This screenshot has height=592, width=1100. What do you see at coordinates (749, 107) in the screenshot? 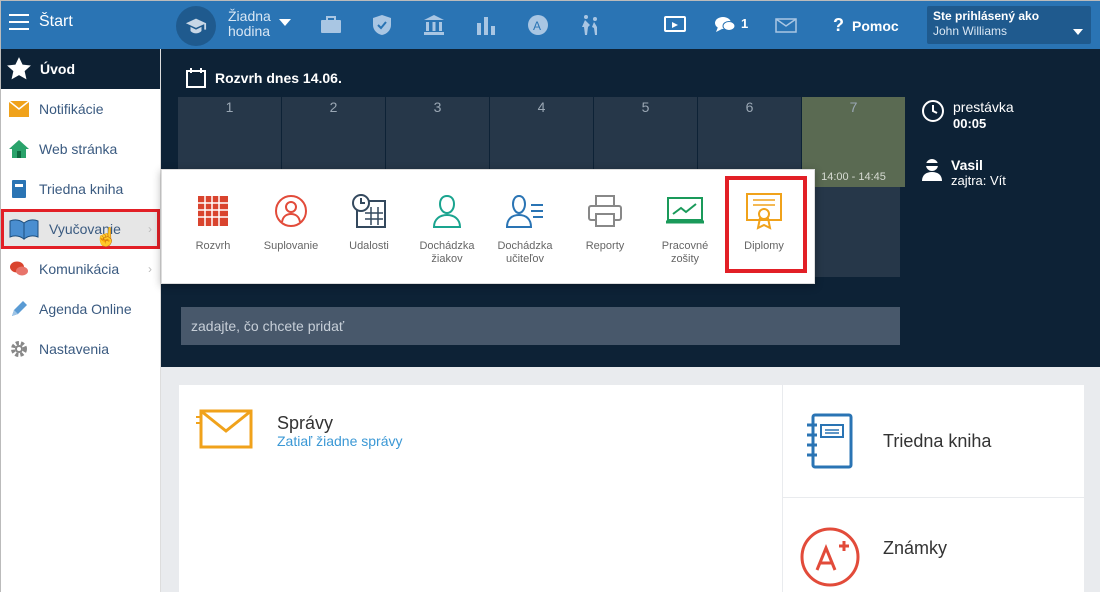
I see `period-number: 6` at bounding box center [749, 107].